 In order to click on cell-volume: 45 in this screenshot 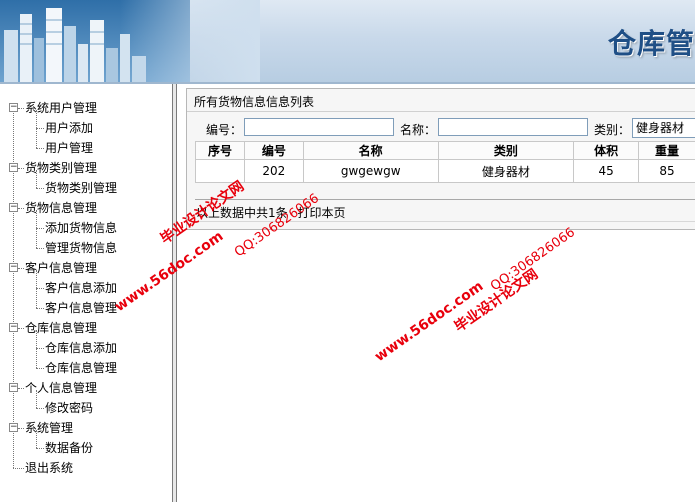, I will do `click(606, 171)`.